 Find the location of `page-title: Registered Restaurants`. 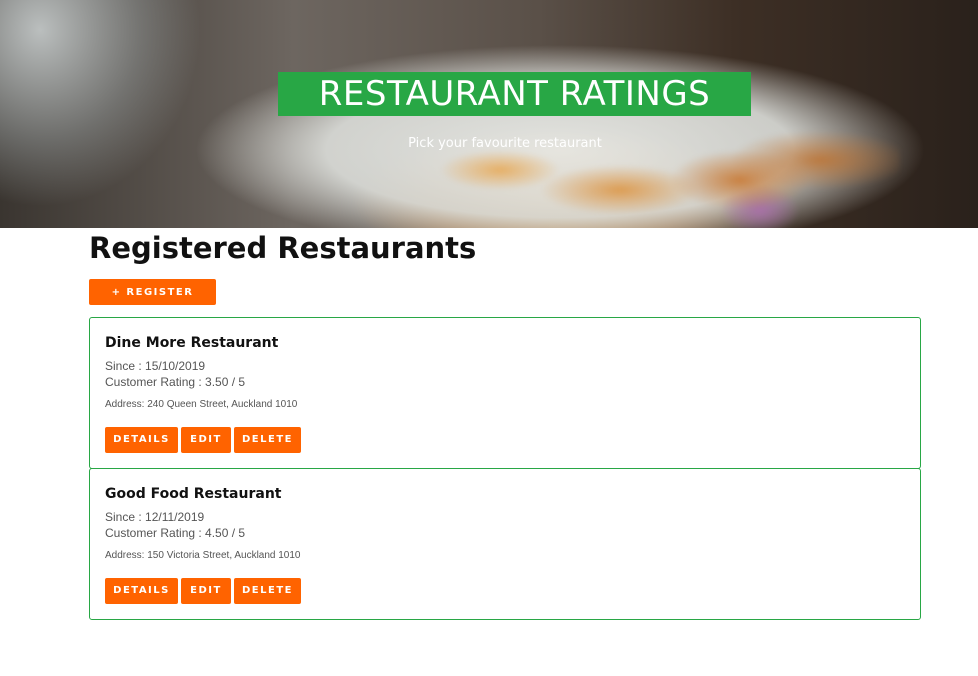

page-title: Registered Restaurants is located at coordinates (283, 248).